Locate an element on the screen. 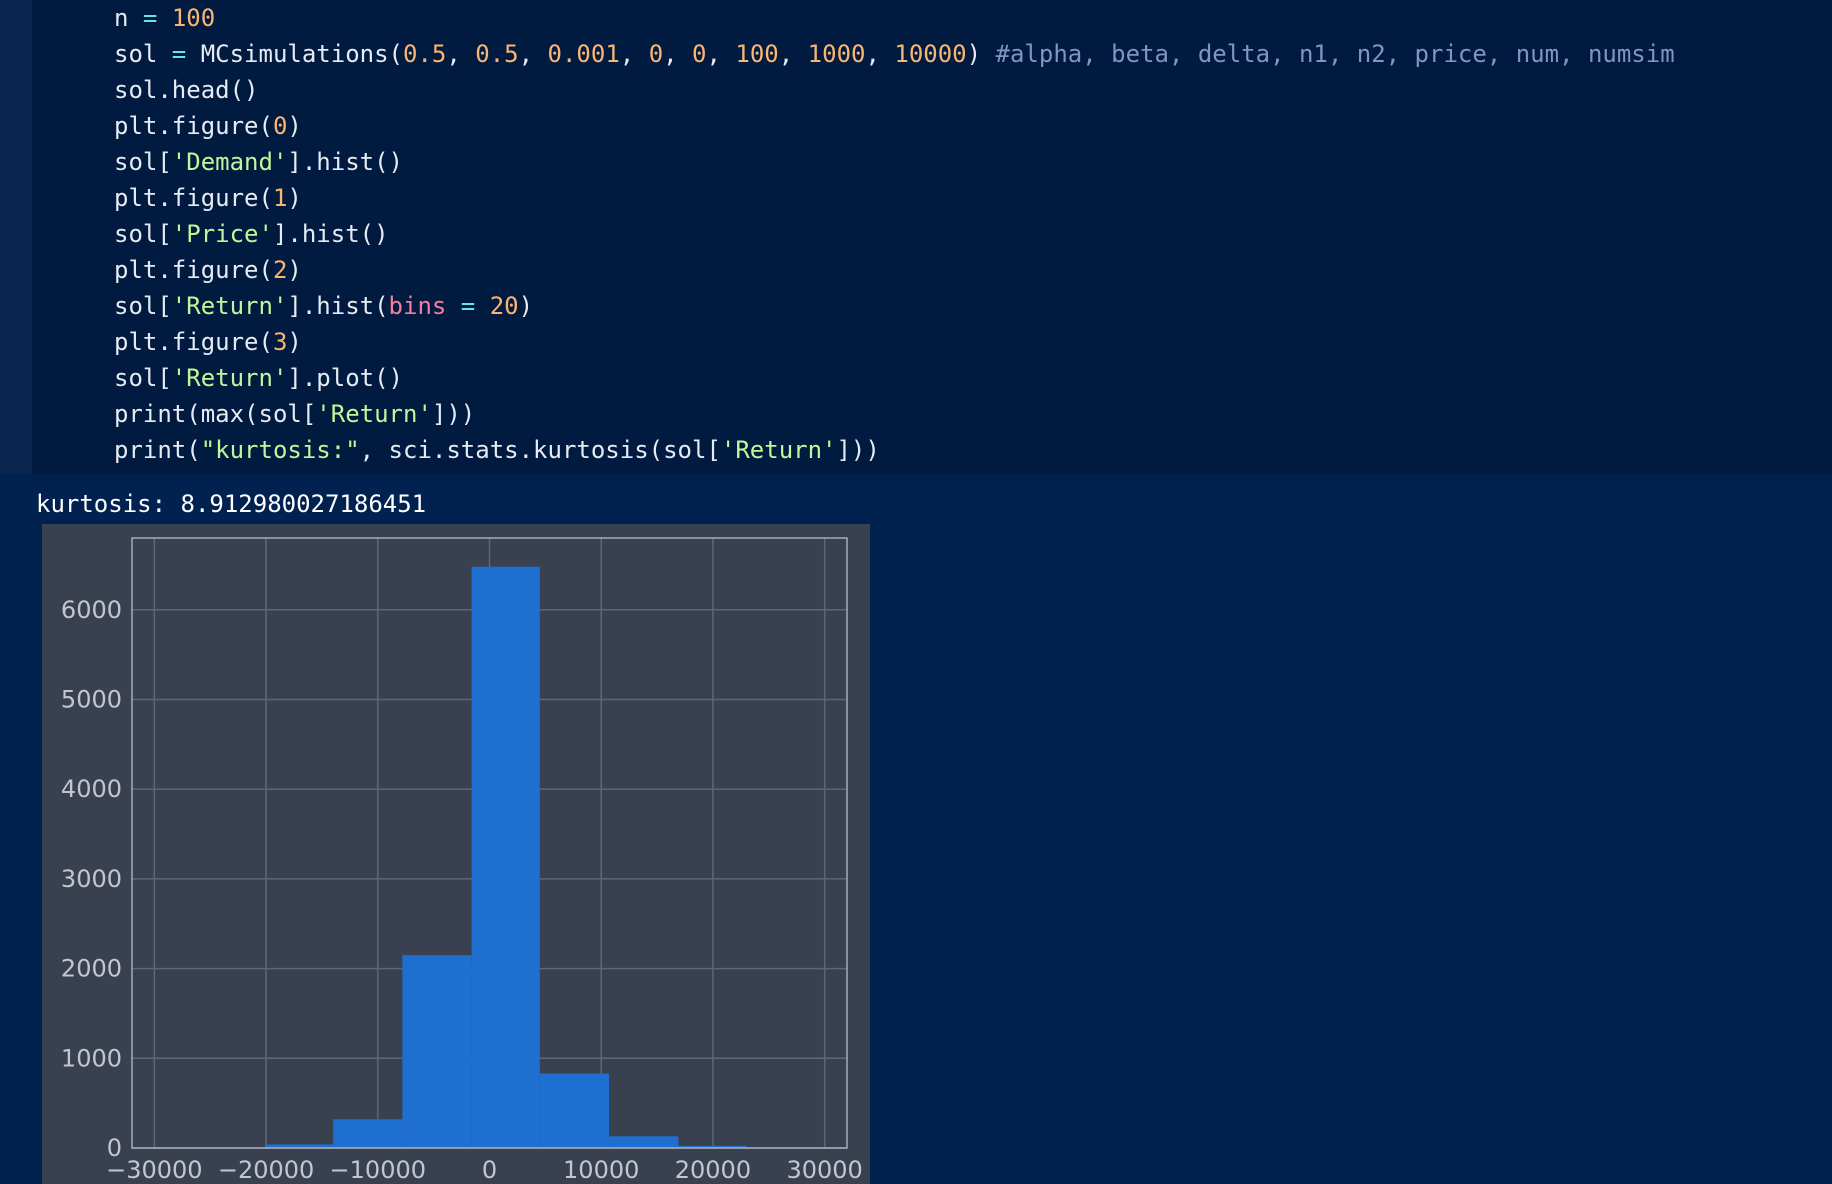 The width and height of the screenshot is (1832, 1184). x-tick-label: 10000 is located at coordinates (601, 1170).